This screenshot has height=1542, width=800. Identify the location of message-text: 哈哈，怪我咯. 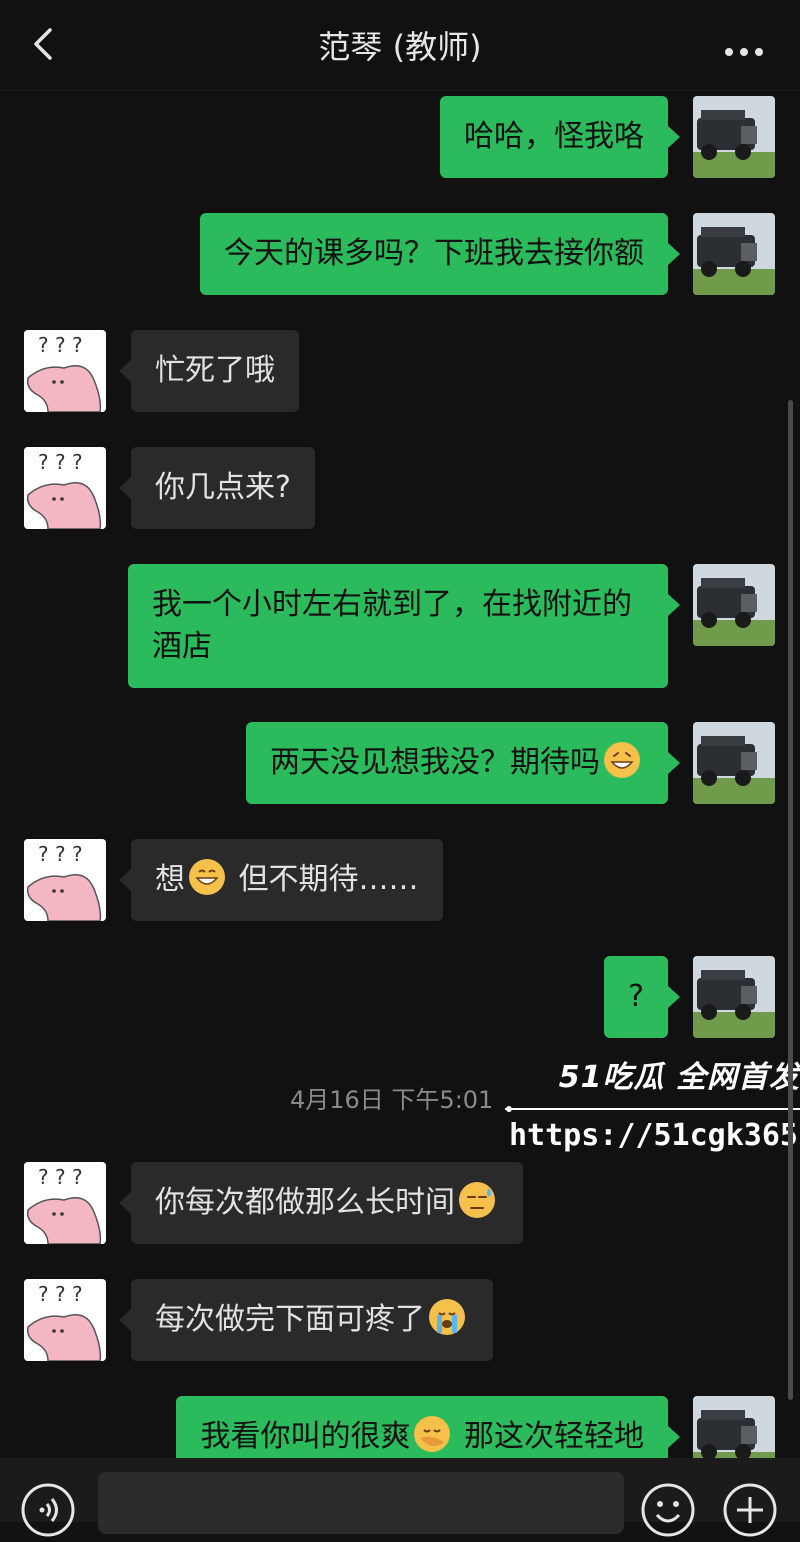
(554, 136).